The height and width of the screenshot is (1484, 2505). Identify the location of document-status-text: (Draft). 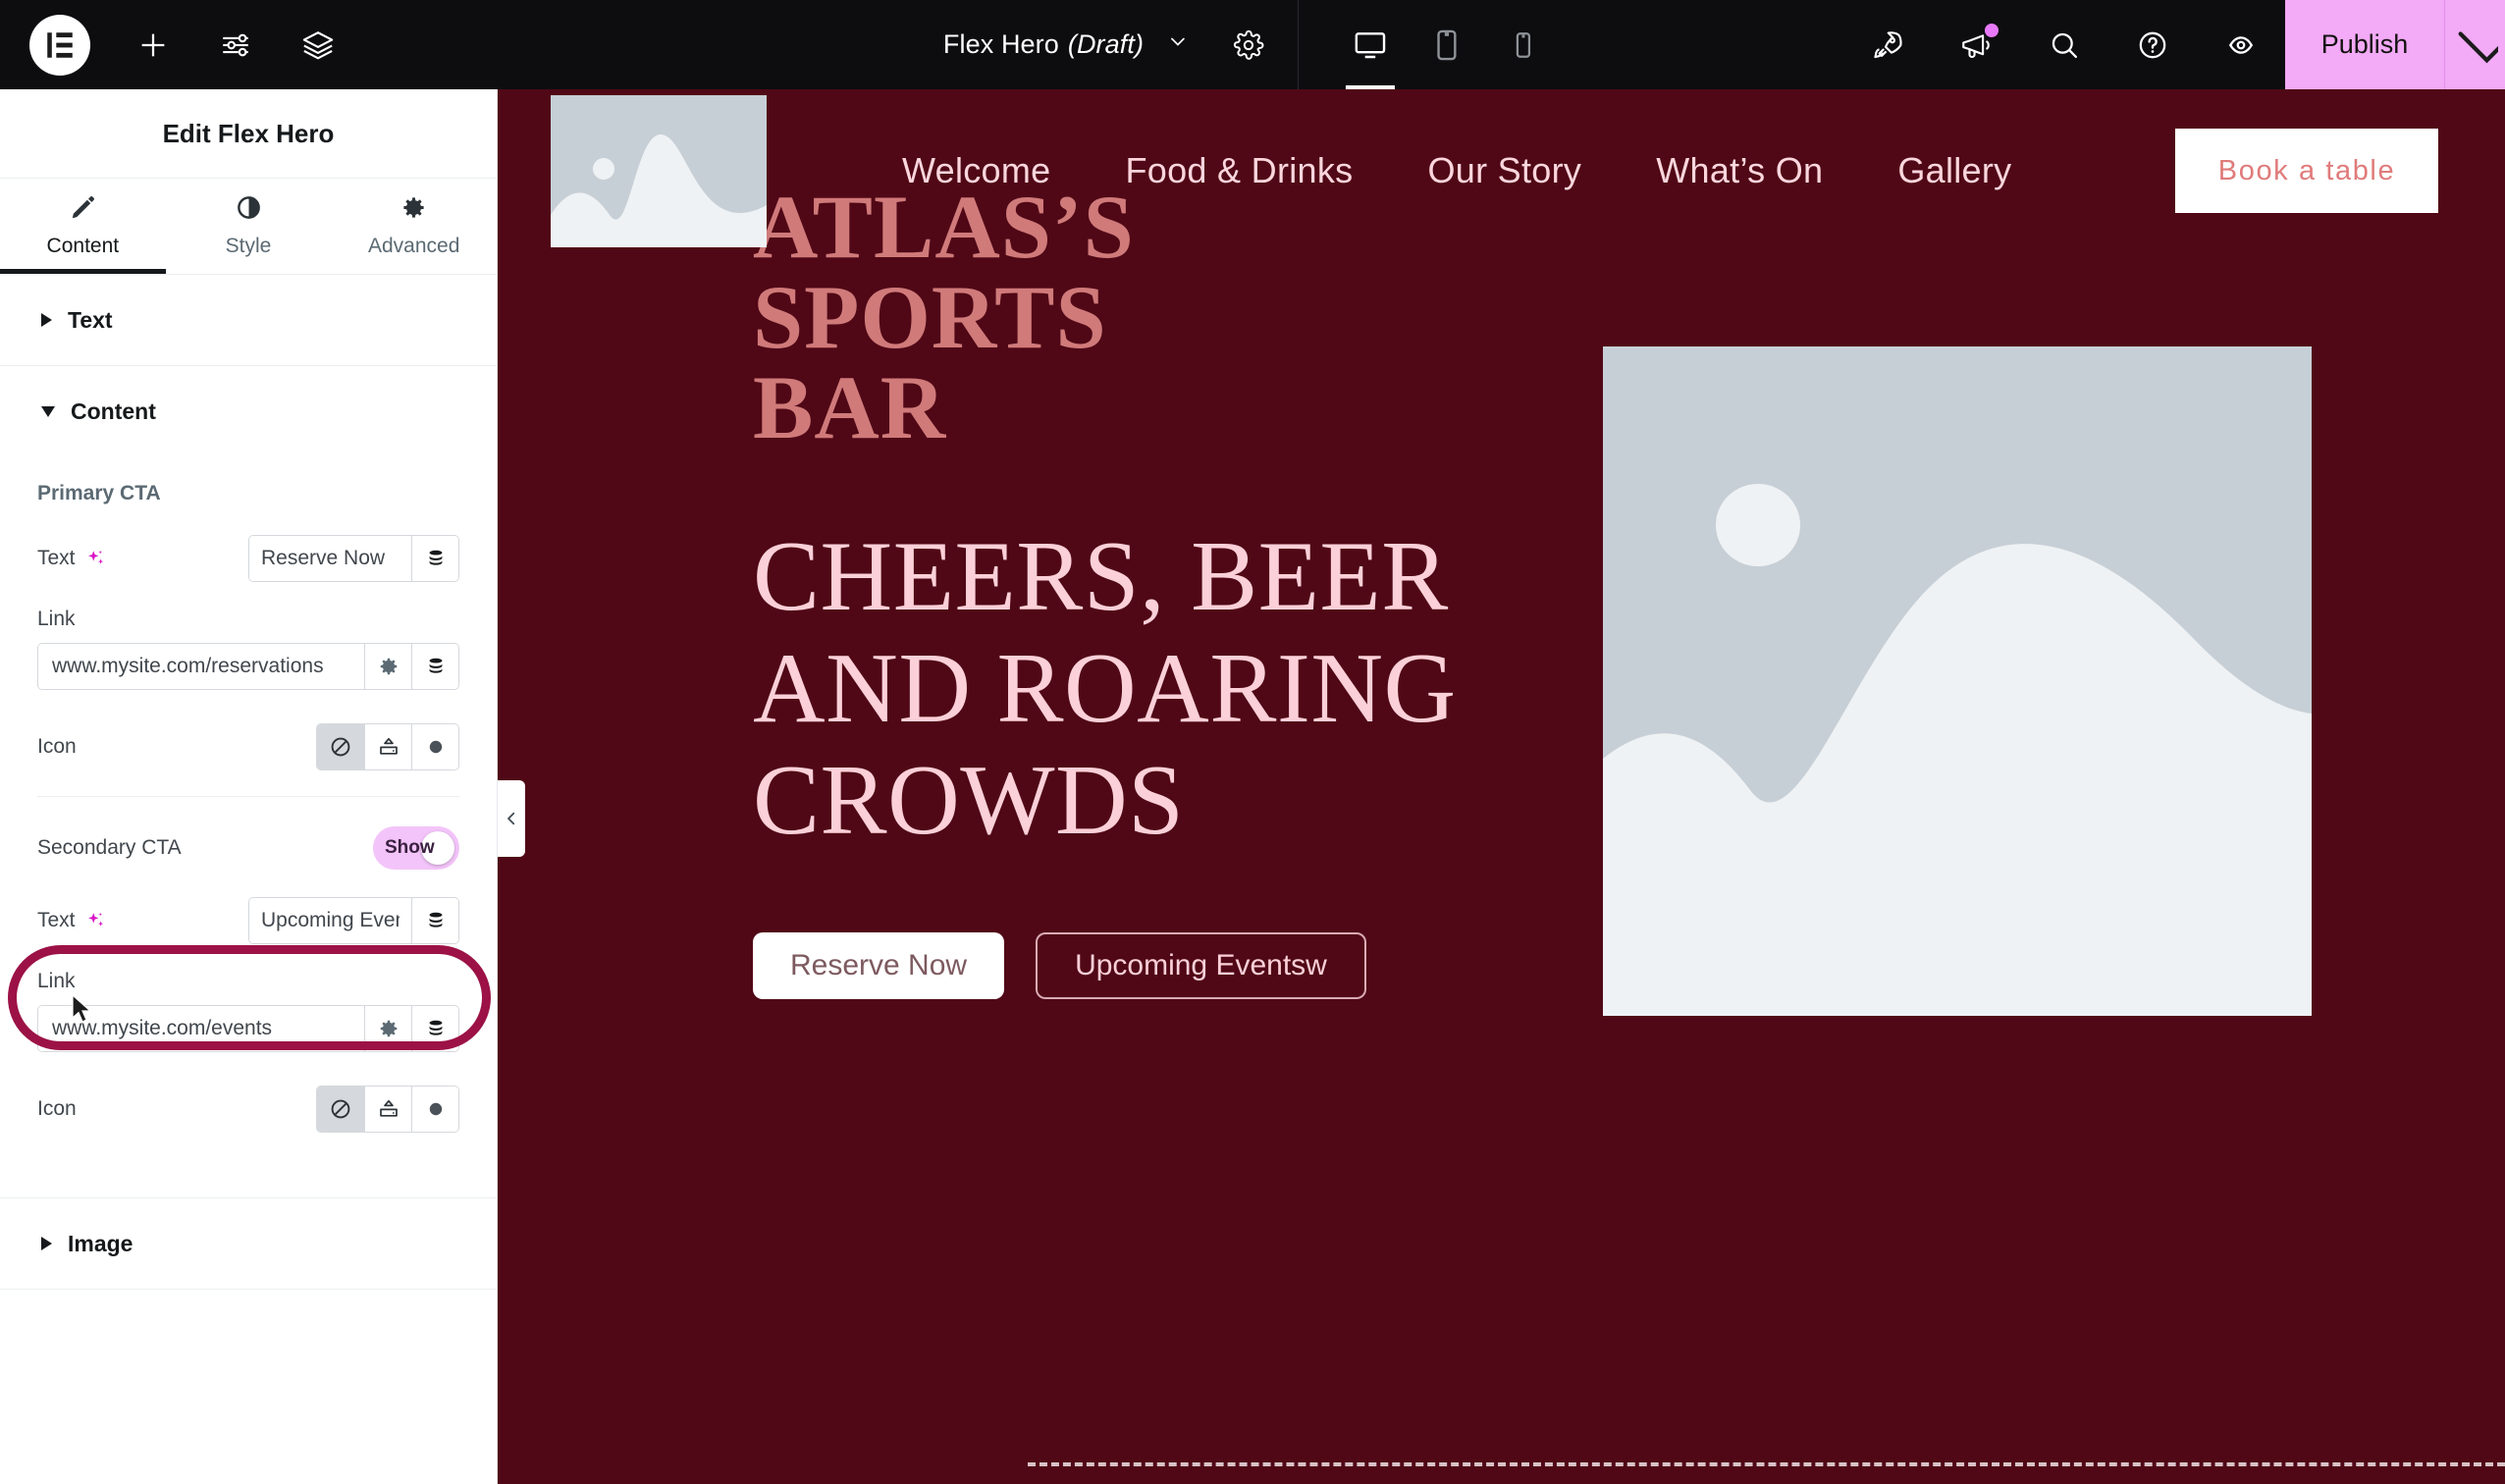
(1106, 44).